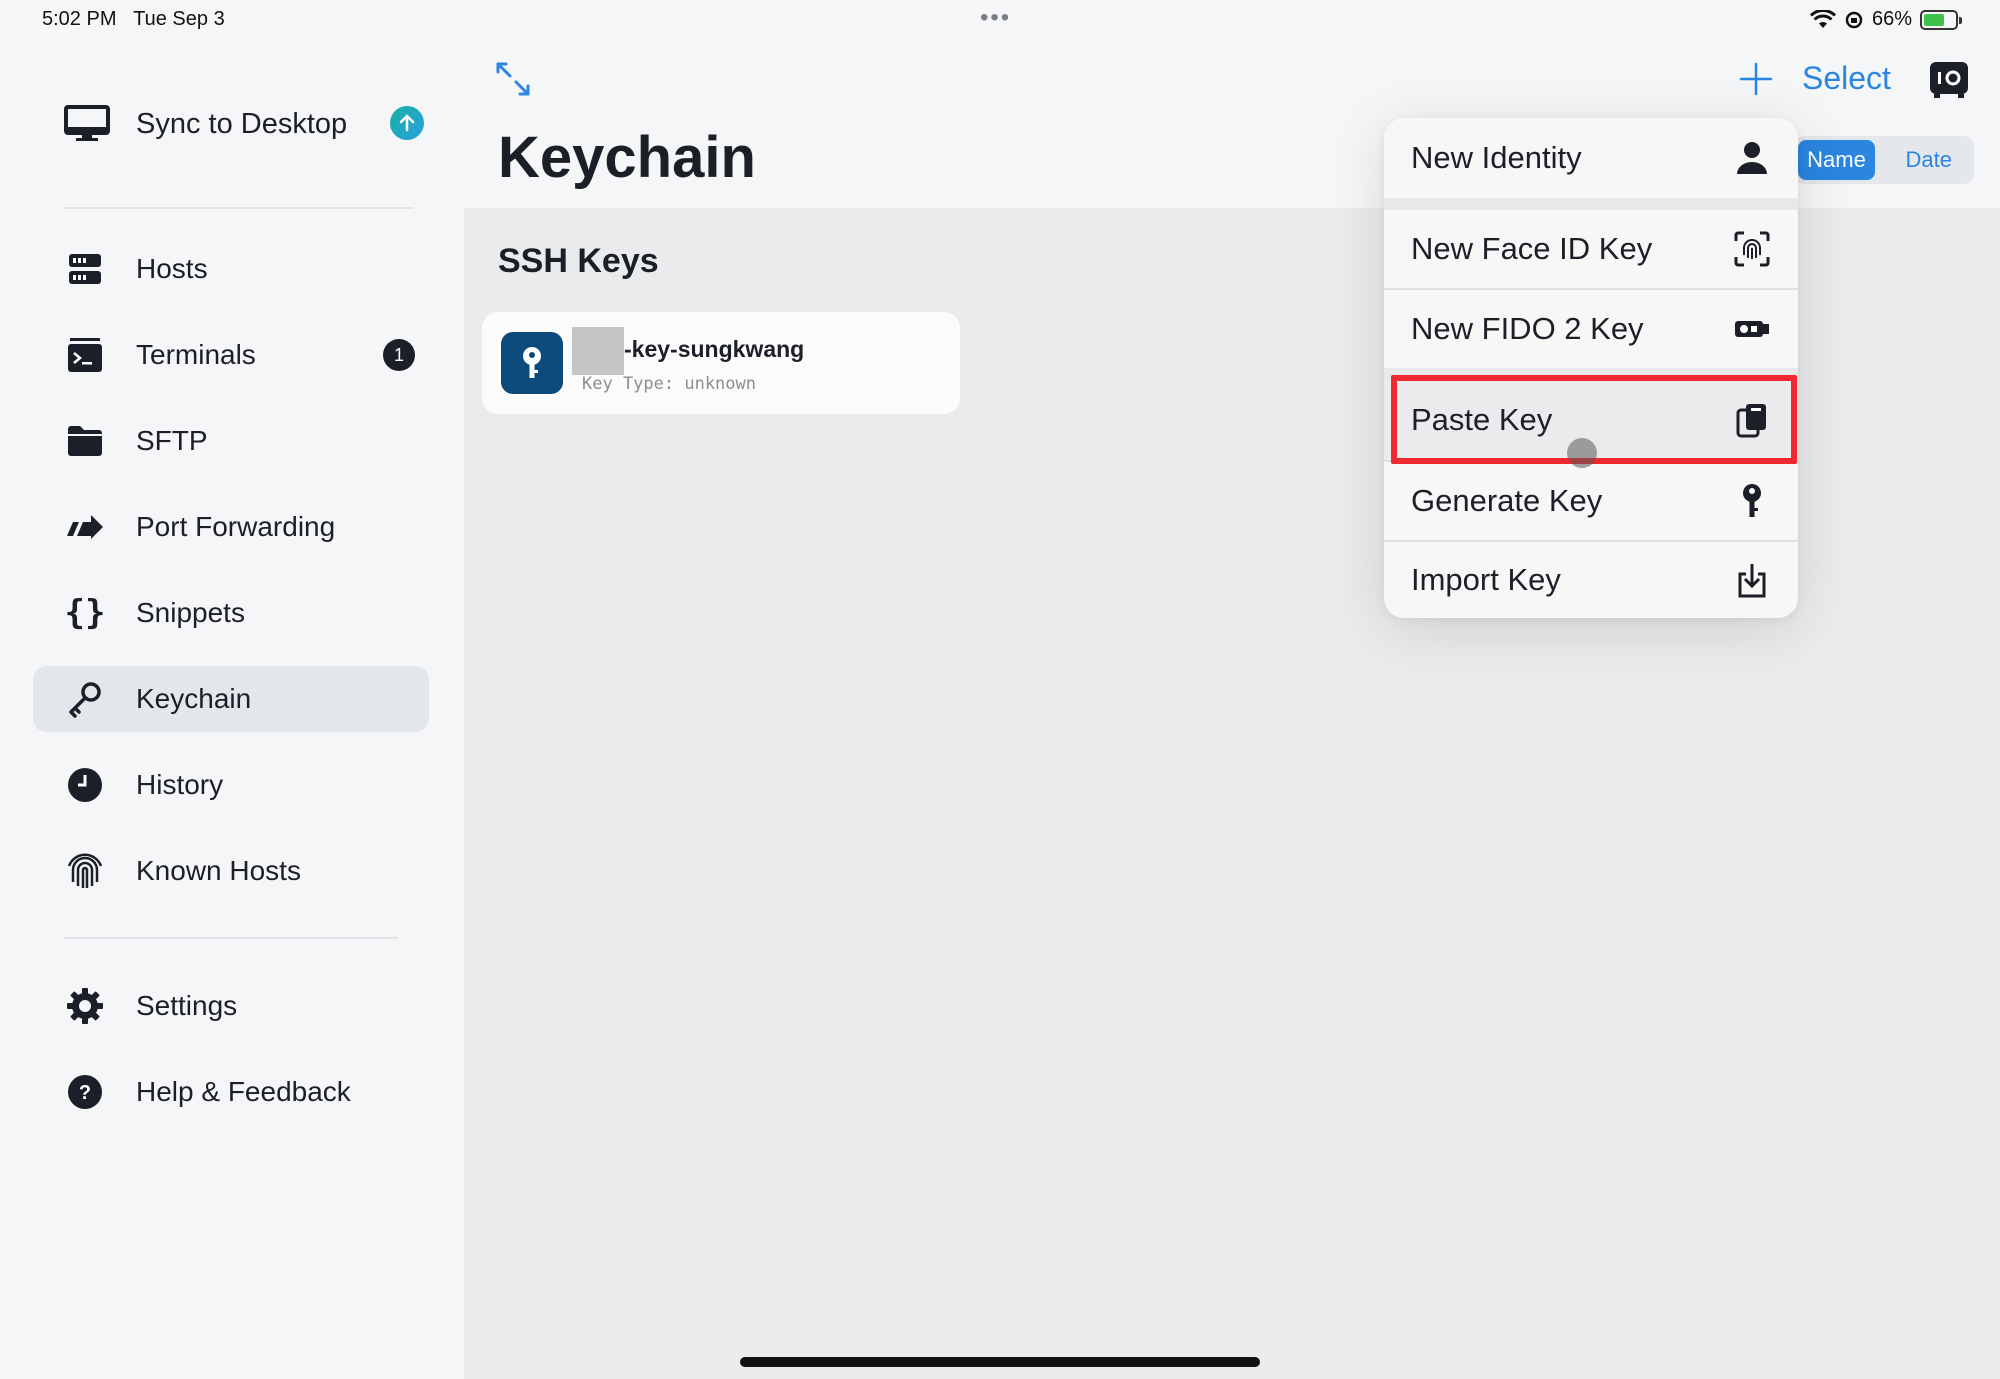 Image resolution: width=2000 pixels, height=1379 pixels. I want to click on menu-item-label: Generate Key, so click(1507, 500).